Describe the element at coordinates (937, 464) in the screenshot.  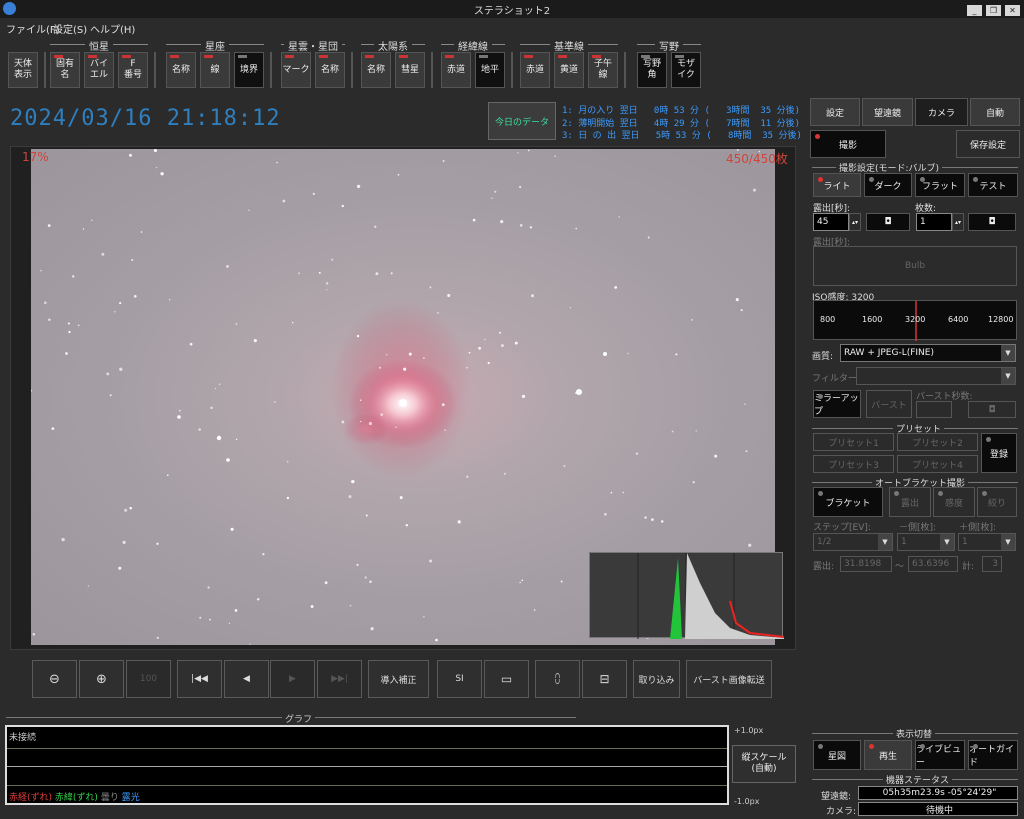
I see `preset-4-button: プリセット4` at that location.